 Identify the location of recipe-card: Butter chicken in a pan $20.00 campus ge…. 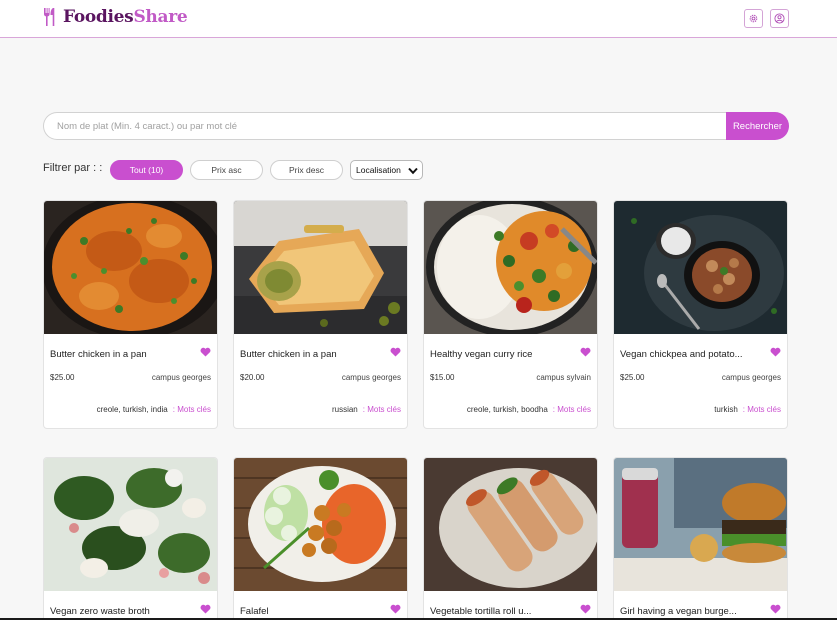
(320, 314).